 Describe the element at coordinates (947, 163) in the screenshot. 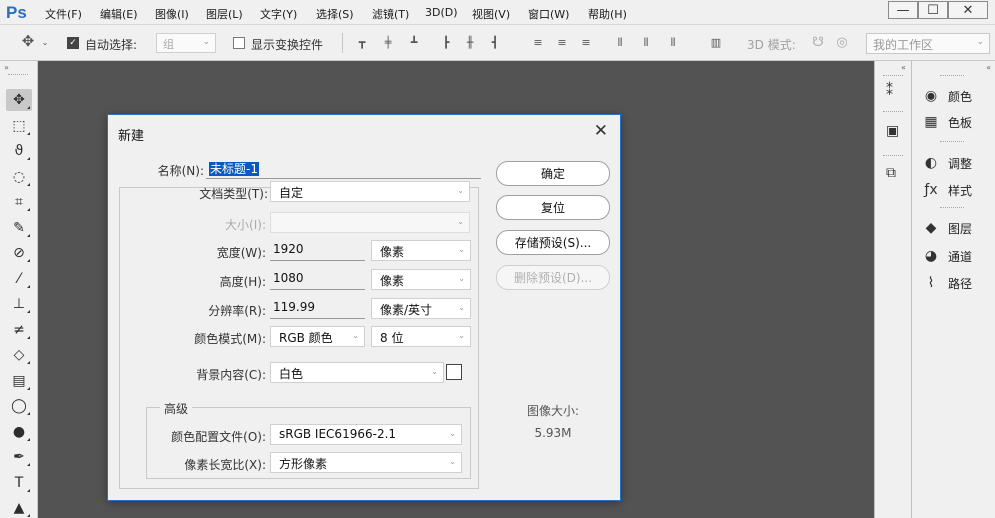

I see `panel-tab-2: ◐ 调整` at that location.